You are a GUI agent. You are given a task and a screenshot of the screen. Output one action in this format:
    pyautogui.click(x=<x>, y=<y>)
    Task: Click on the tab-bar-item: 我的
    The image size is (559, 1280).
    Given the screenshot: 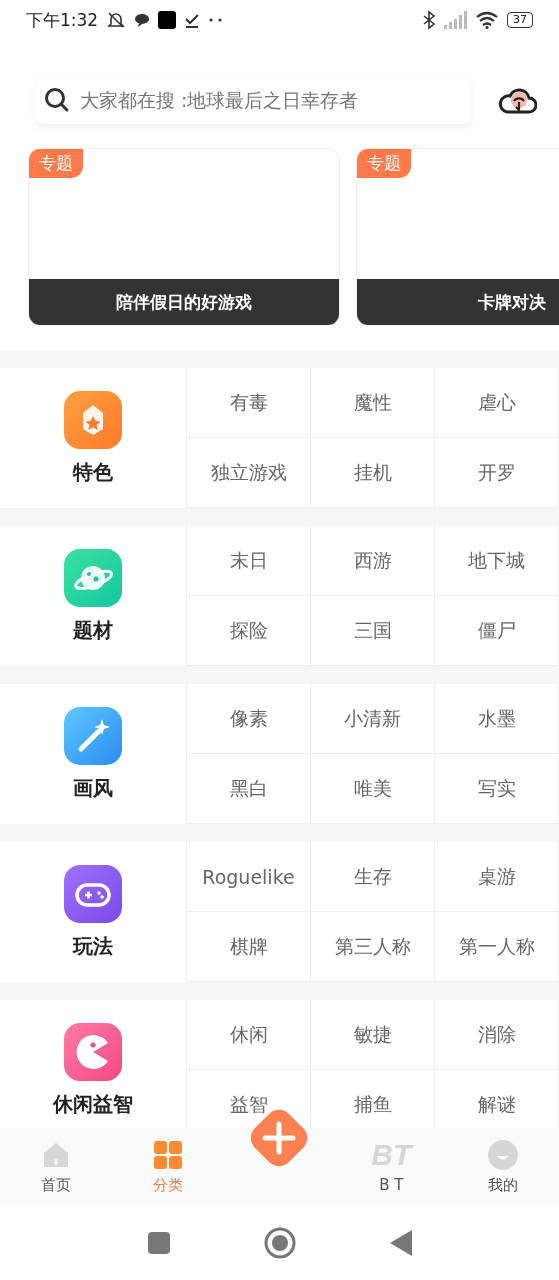 What is the action you would take?
    pyautogui.click(x=503, y=1167)
    